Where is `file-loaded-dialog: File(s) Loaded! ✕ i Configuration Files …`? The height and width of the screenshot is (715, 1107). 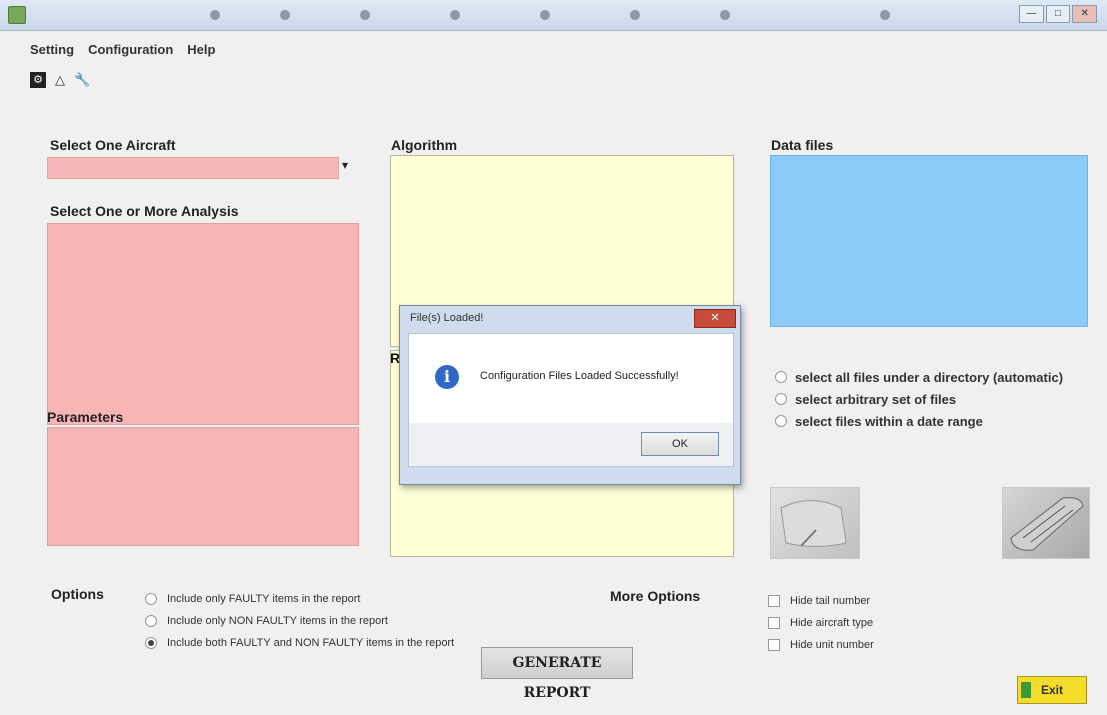 file-loaded-dialog: File(s) Loaded! ✕ i Configuration Files … is located at coordinates (570, 395).